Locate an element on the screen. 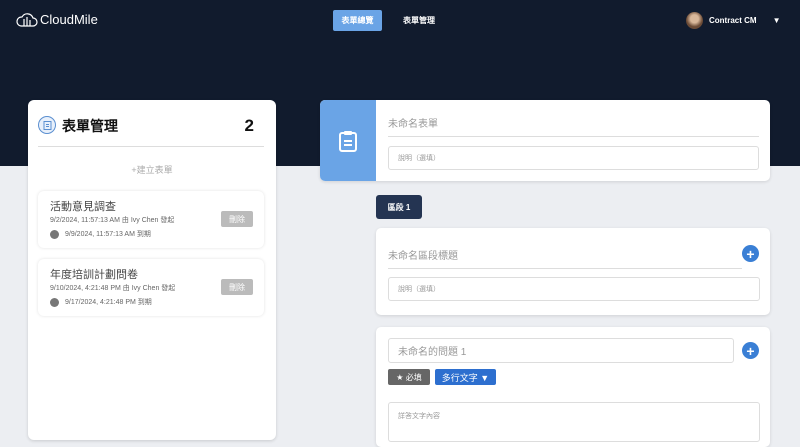 The height and width of the screenshot is (447, 800). section-title-input: 未命名區段標題 is located at coordinates (565, 258).